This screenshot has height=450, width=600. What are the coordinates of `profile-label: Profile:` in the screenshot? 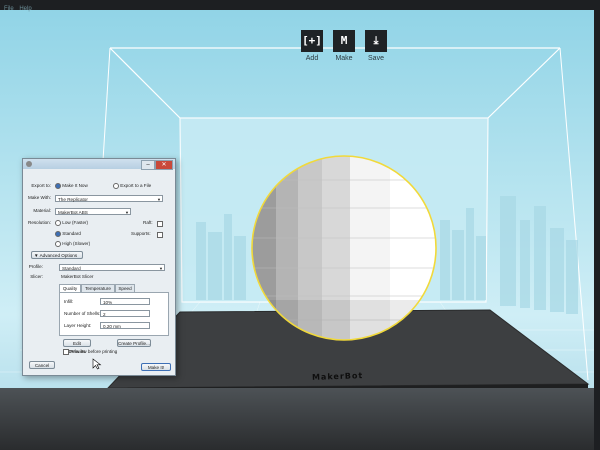 It's located at (35, 266).